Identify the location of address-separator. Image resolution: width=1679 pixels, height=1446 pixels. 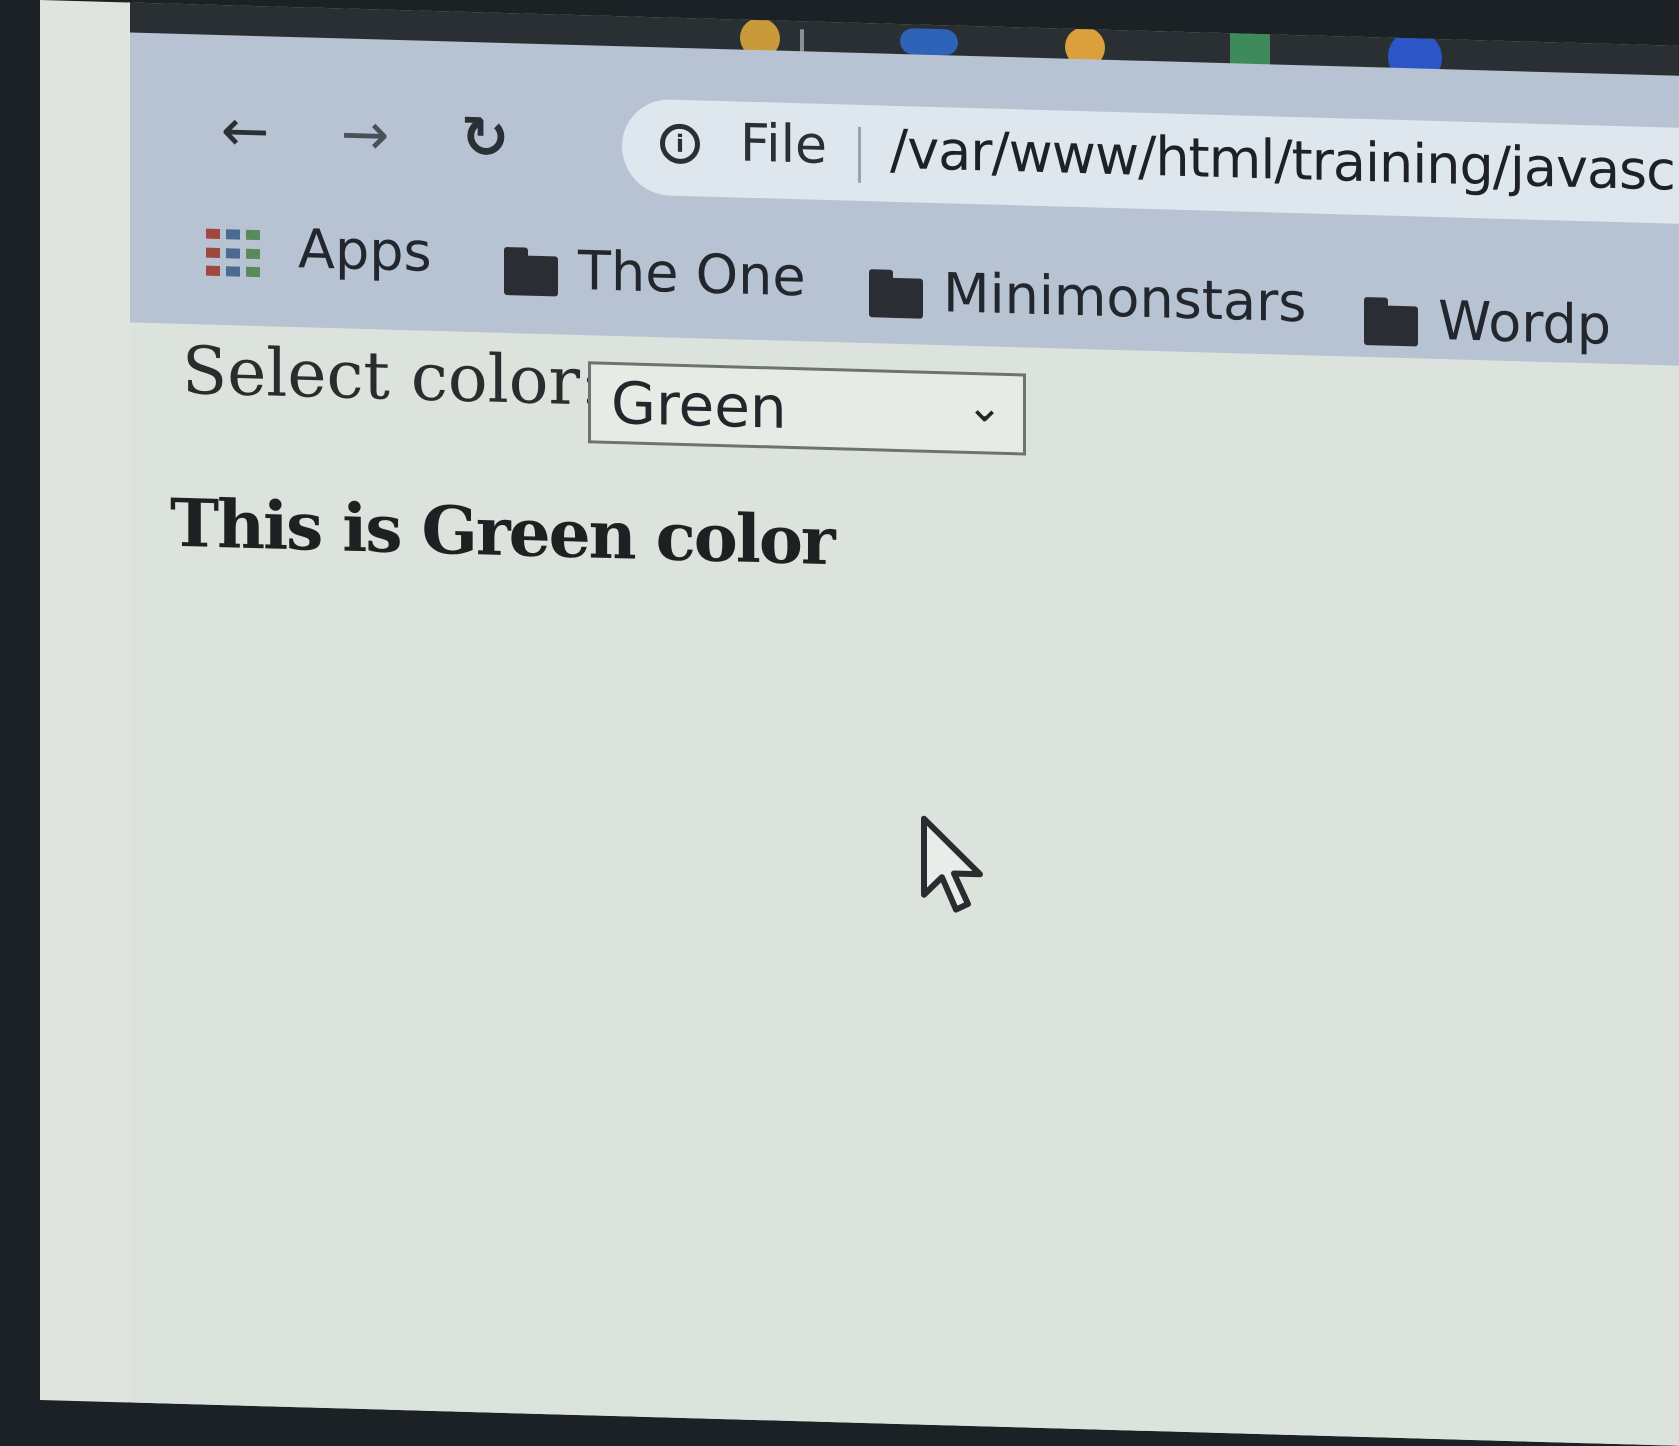
(859, 154).